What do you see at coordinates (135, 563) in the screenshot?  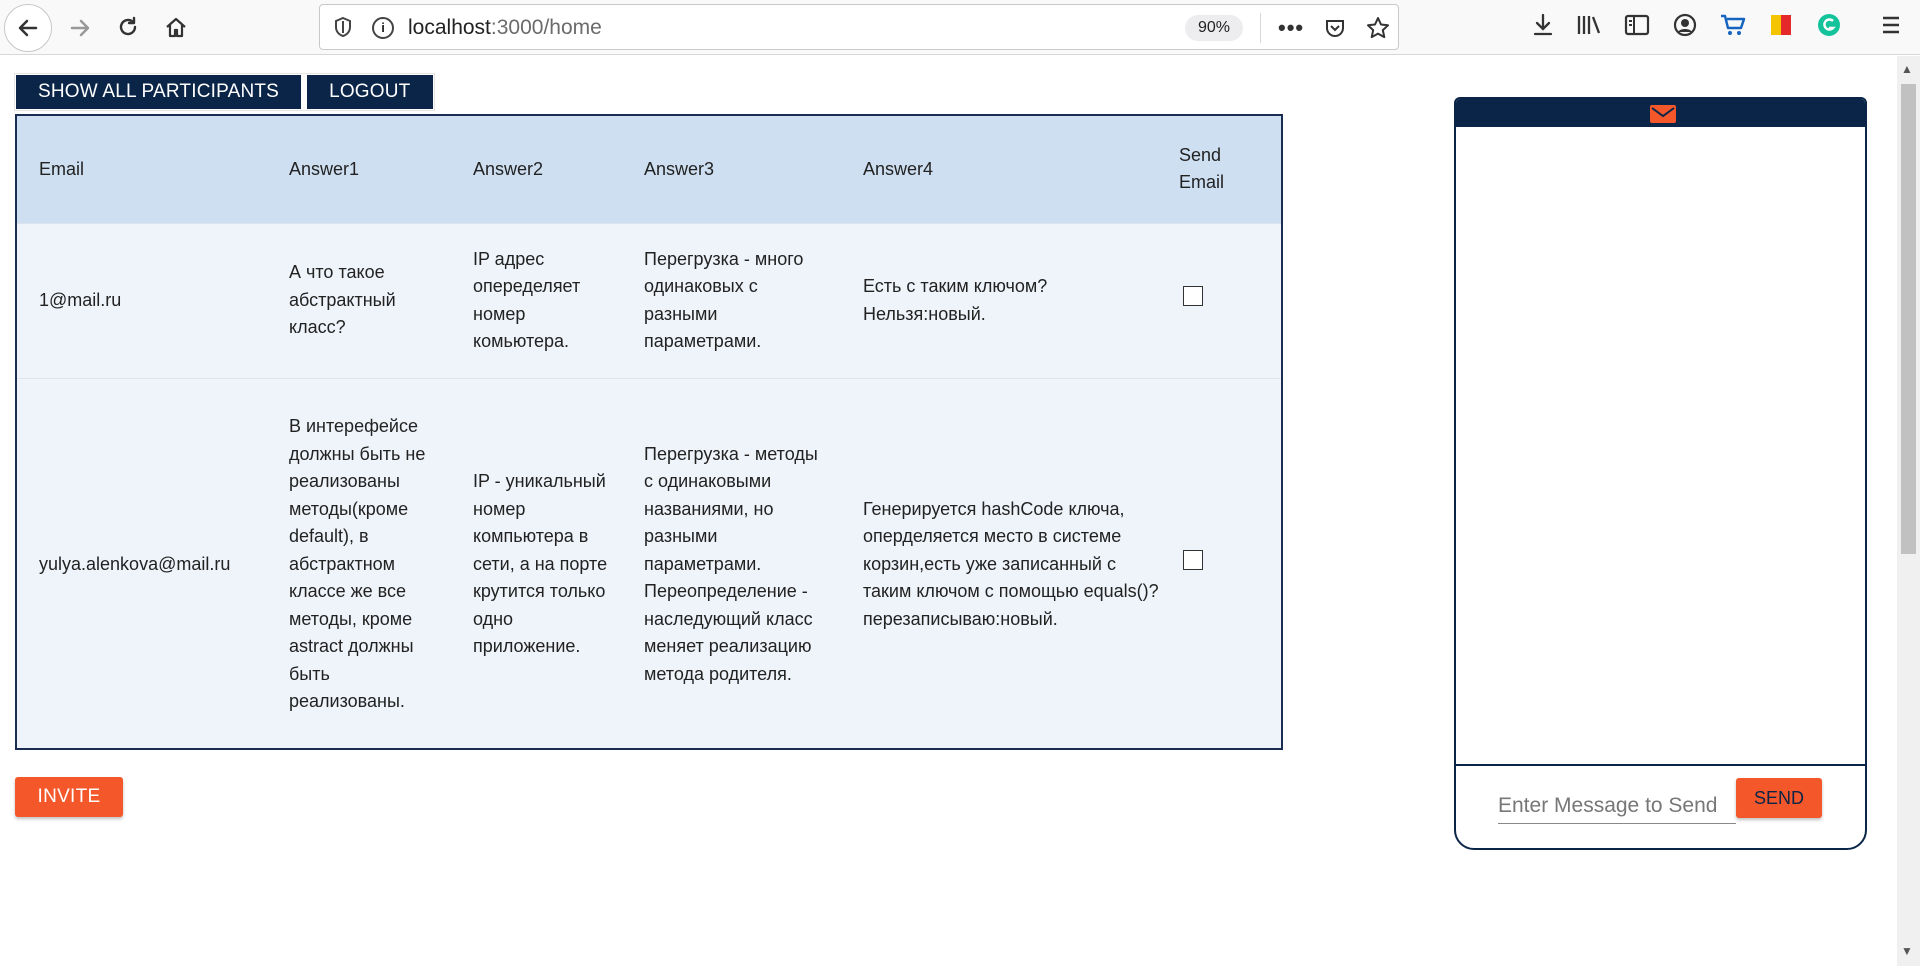 I see `cell-email: yulya.alenkova@mail.ru` at bounding box center [135, 563].